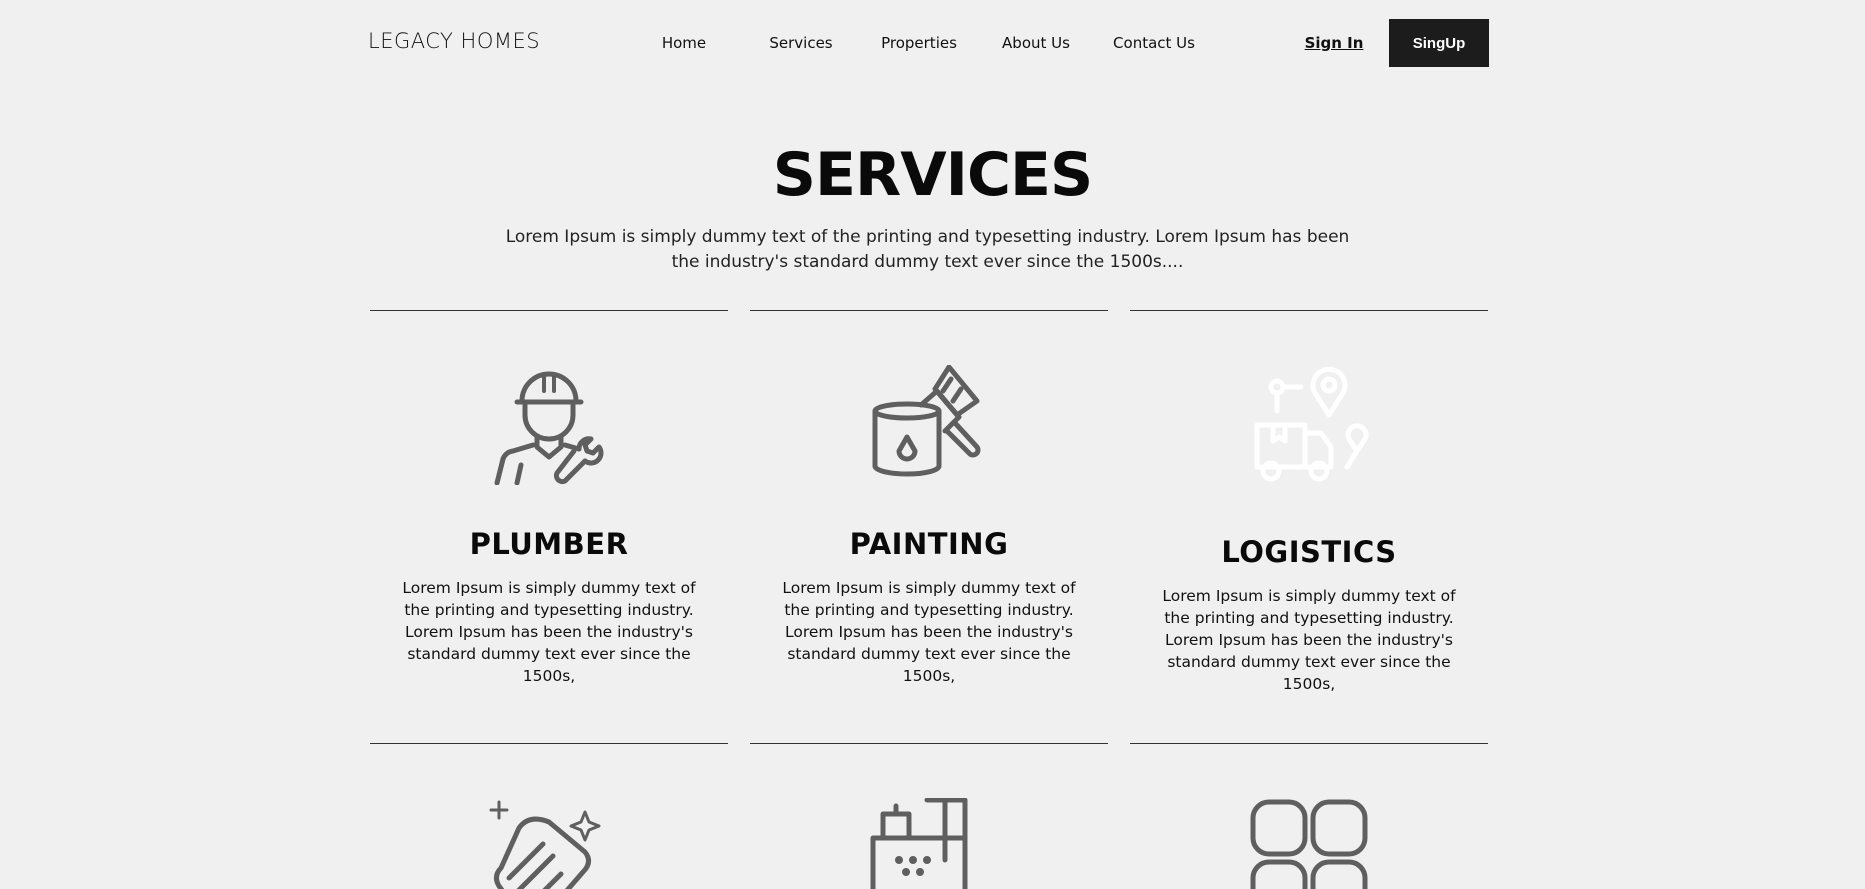 The width and height of the screenshot is (1865, 889). What do you see at coordinates (1154, 43) in the screenshot?
I see `nav-contact-us: Contact Us` at bounding box center [1154, 43].